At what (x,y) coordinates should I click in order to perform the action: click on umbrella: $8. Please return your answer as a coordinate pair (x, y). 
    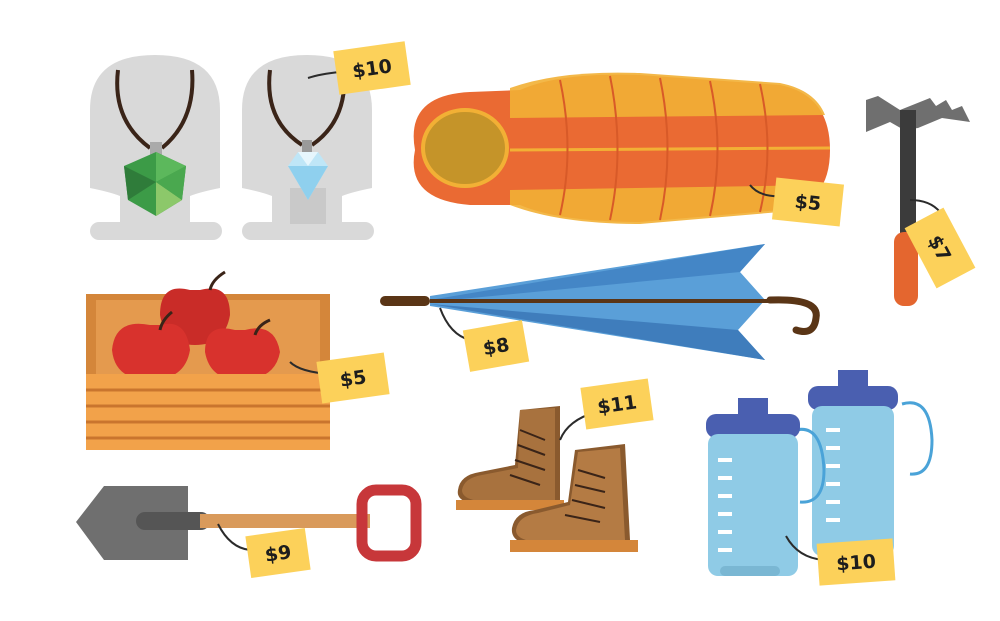
    Looking at the image, I should click on (600, 308).